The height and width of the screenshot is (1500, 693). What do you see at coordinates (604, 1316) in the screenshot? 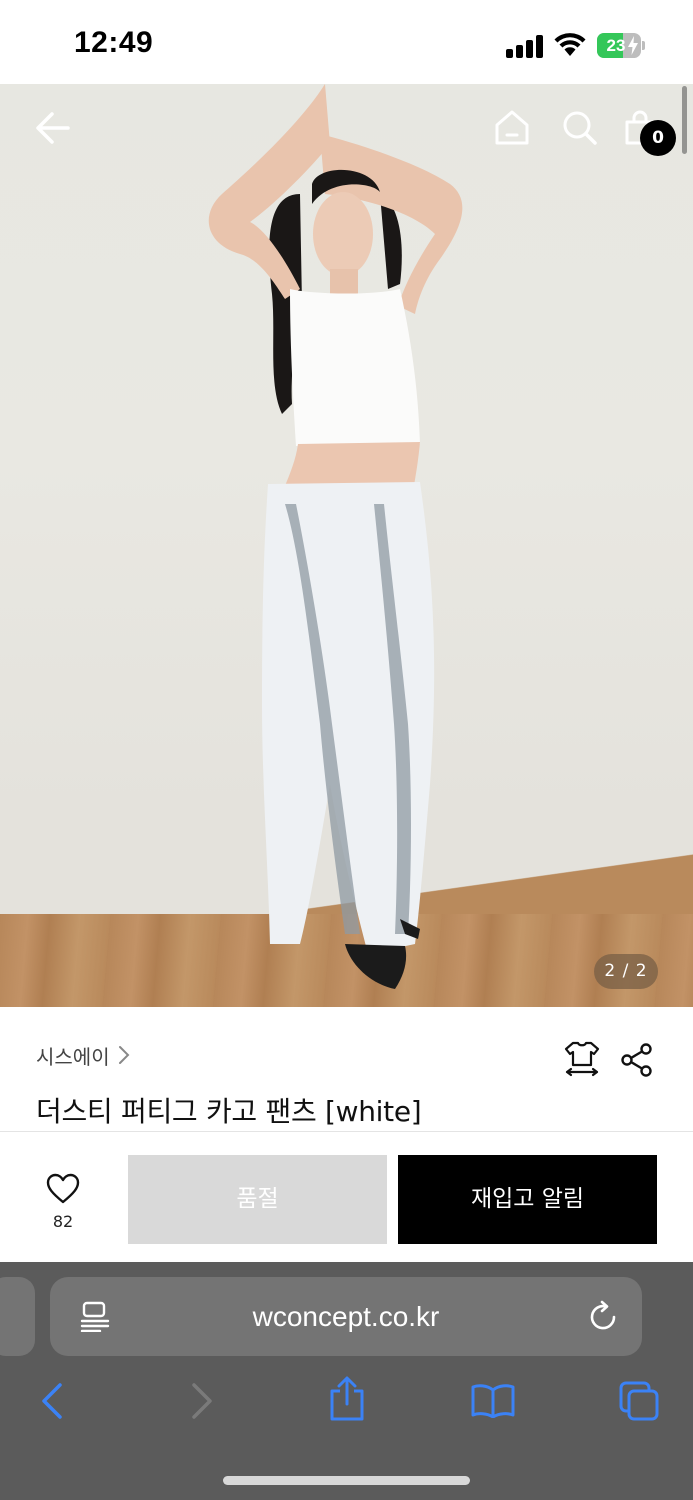
I see `reload-icon` at bounding box center [604, 1316].